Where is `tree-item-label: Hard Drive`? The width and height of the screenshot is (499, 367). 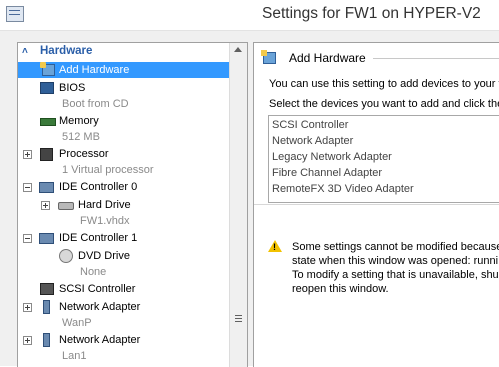
tree-item-label: Hard Drive is located at coordinates (104, 205).